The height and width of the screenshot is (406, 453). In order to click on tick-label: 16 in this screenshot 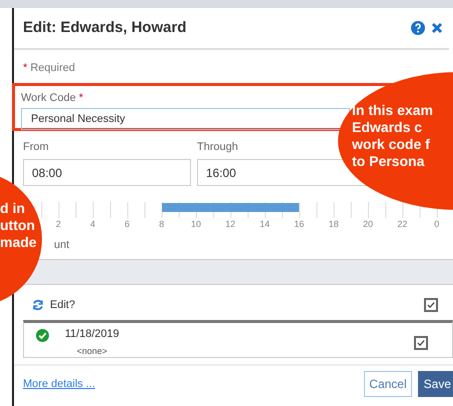, I will do `click(299, 224)`.